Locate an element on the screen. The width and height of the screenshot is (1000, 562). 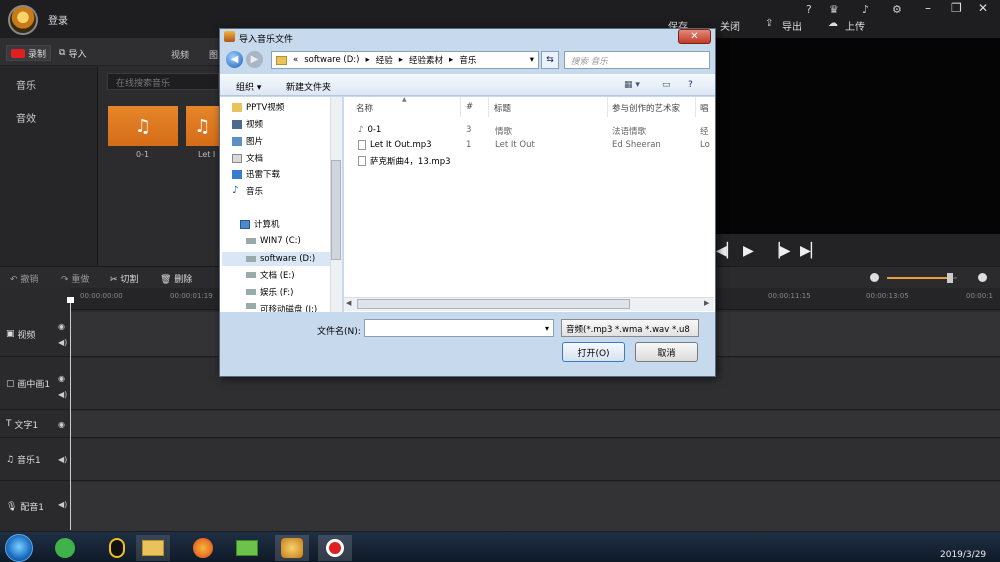
play-icon: ▶ is located at coordinates (748, 251).